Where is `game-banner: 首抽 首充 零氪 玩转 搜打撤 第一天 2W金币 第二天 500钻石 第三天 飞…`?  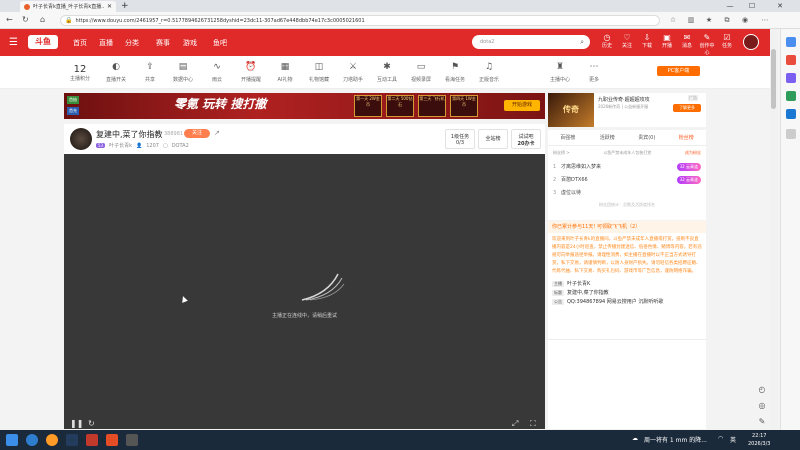
game-banner: 首抽 首充 零氪 玩转 搜打撤 第一天 2W金币 第二天 500钻石 第三天 飞… is located at coordinates (304, 106).